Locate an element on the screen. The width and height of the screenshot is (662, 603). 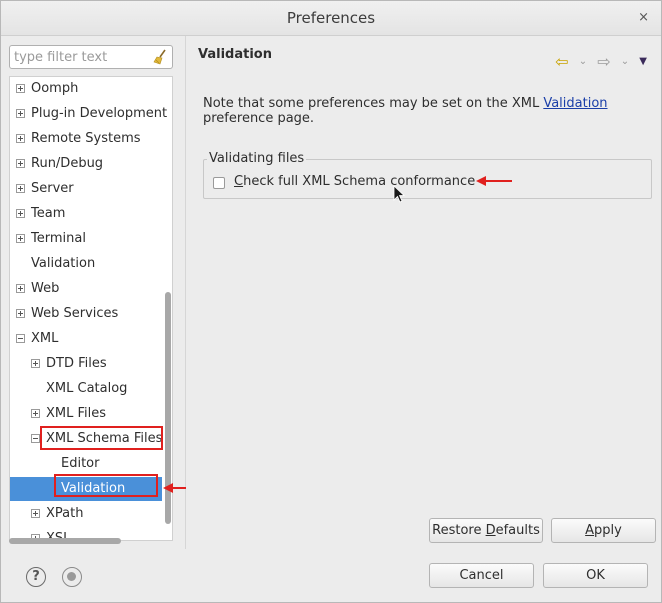
mouse-cursor-icon is located at coordinates (399, 194).